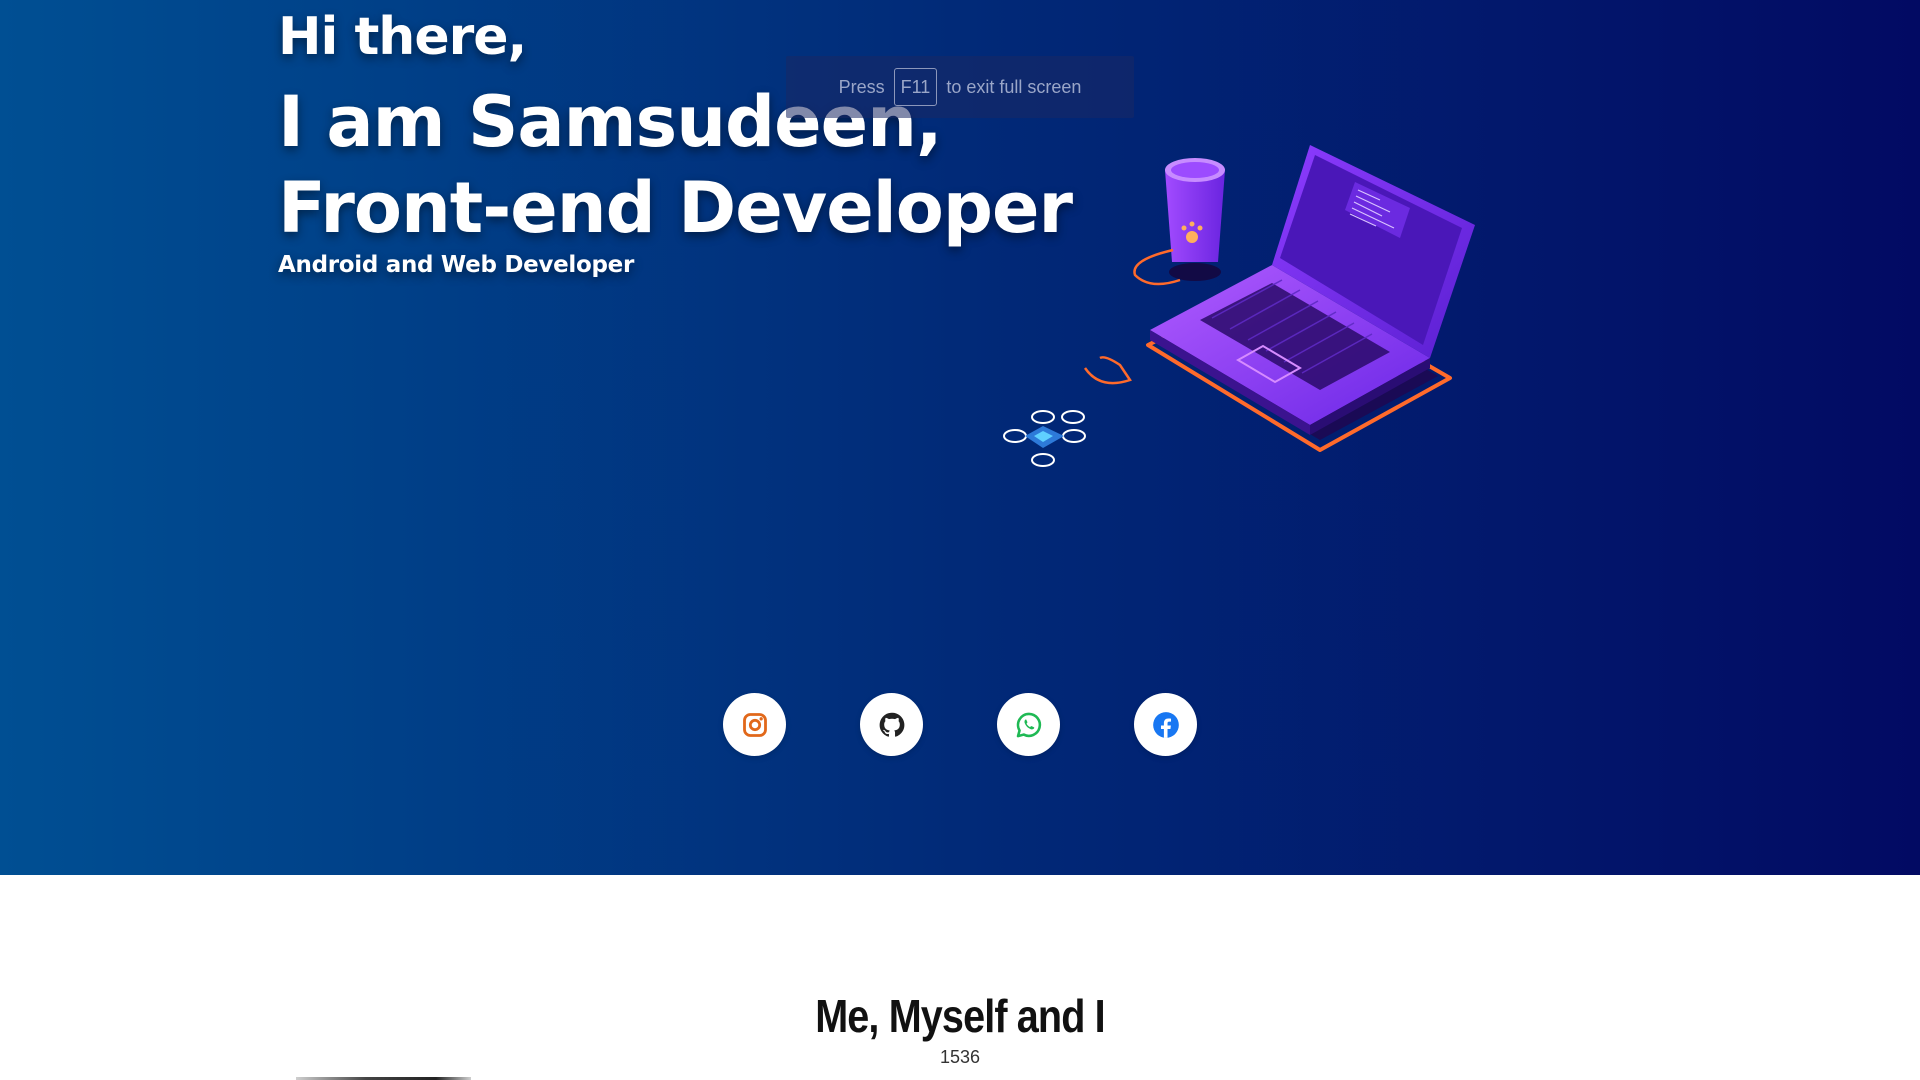  What do you see at coordinates (456, 265) in the screenshot?
I see `hero-subtitle: Android and Web Developer` at bounding box center [456, 265].